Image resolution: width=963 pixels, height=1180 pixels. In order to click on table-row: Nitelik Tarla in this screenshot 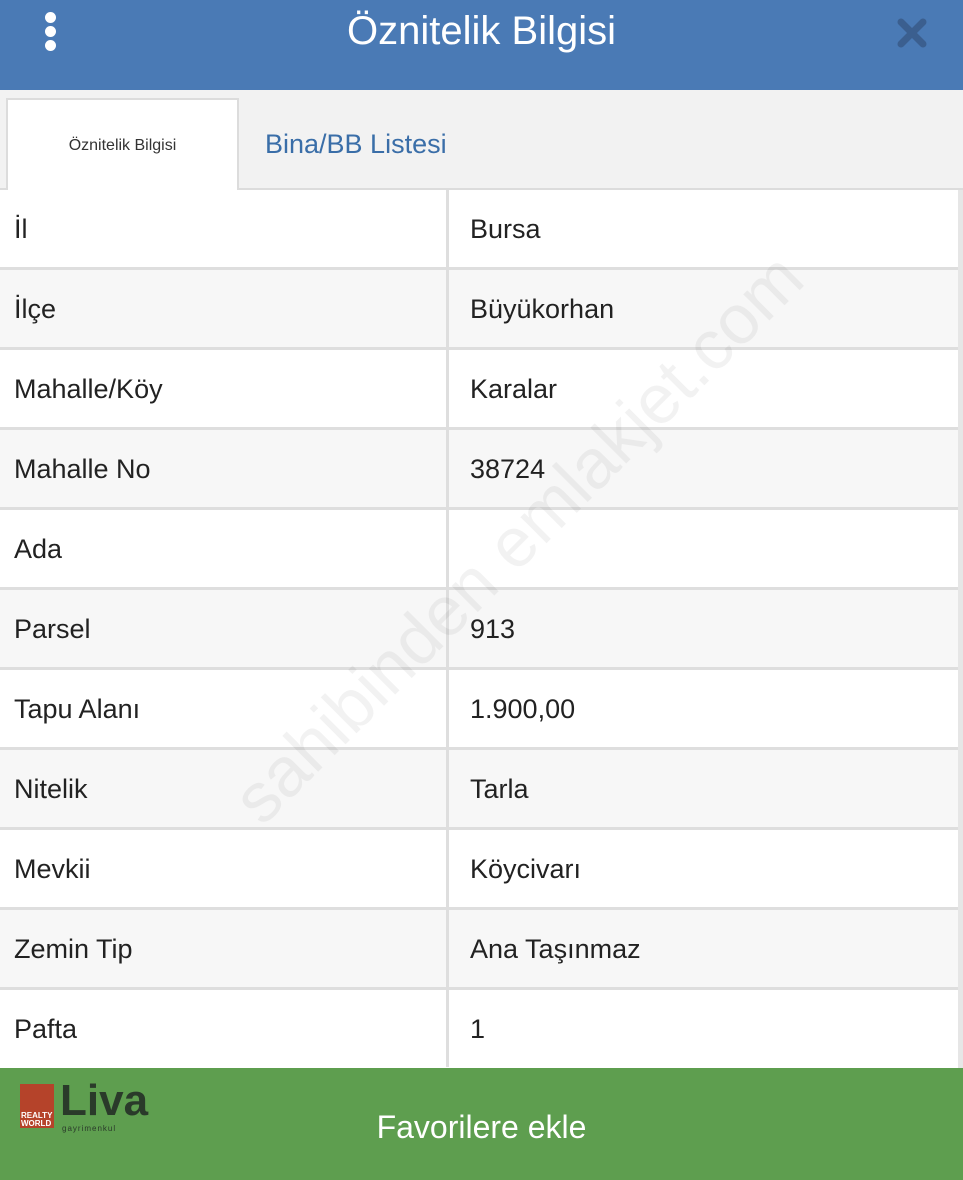, I will do `click(481, 790)`.